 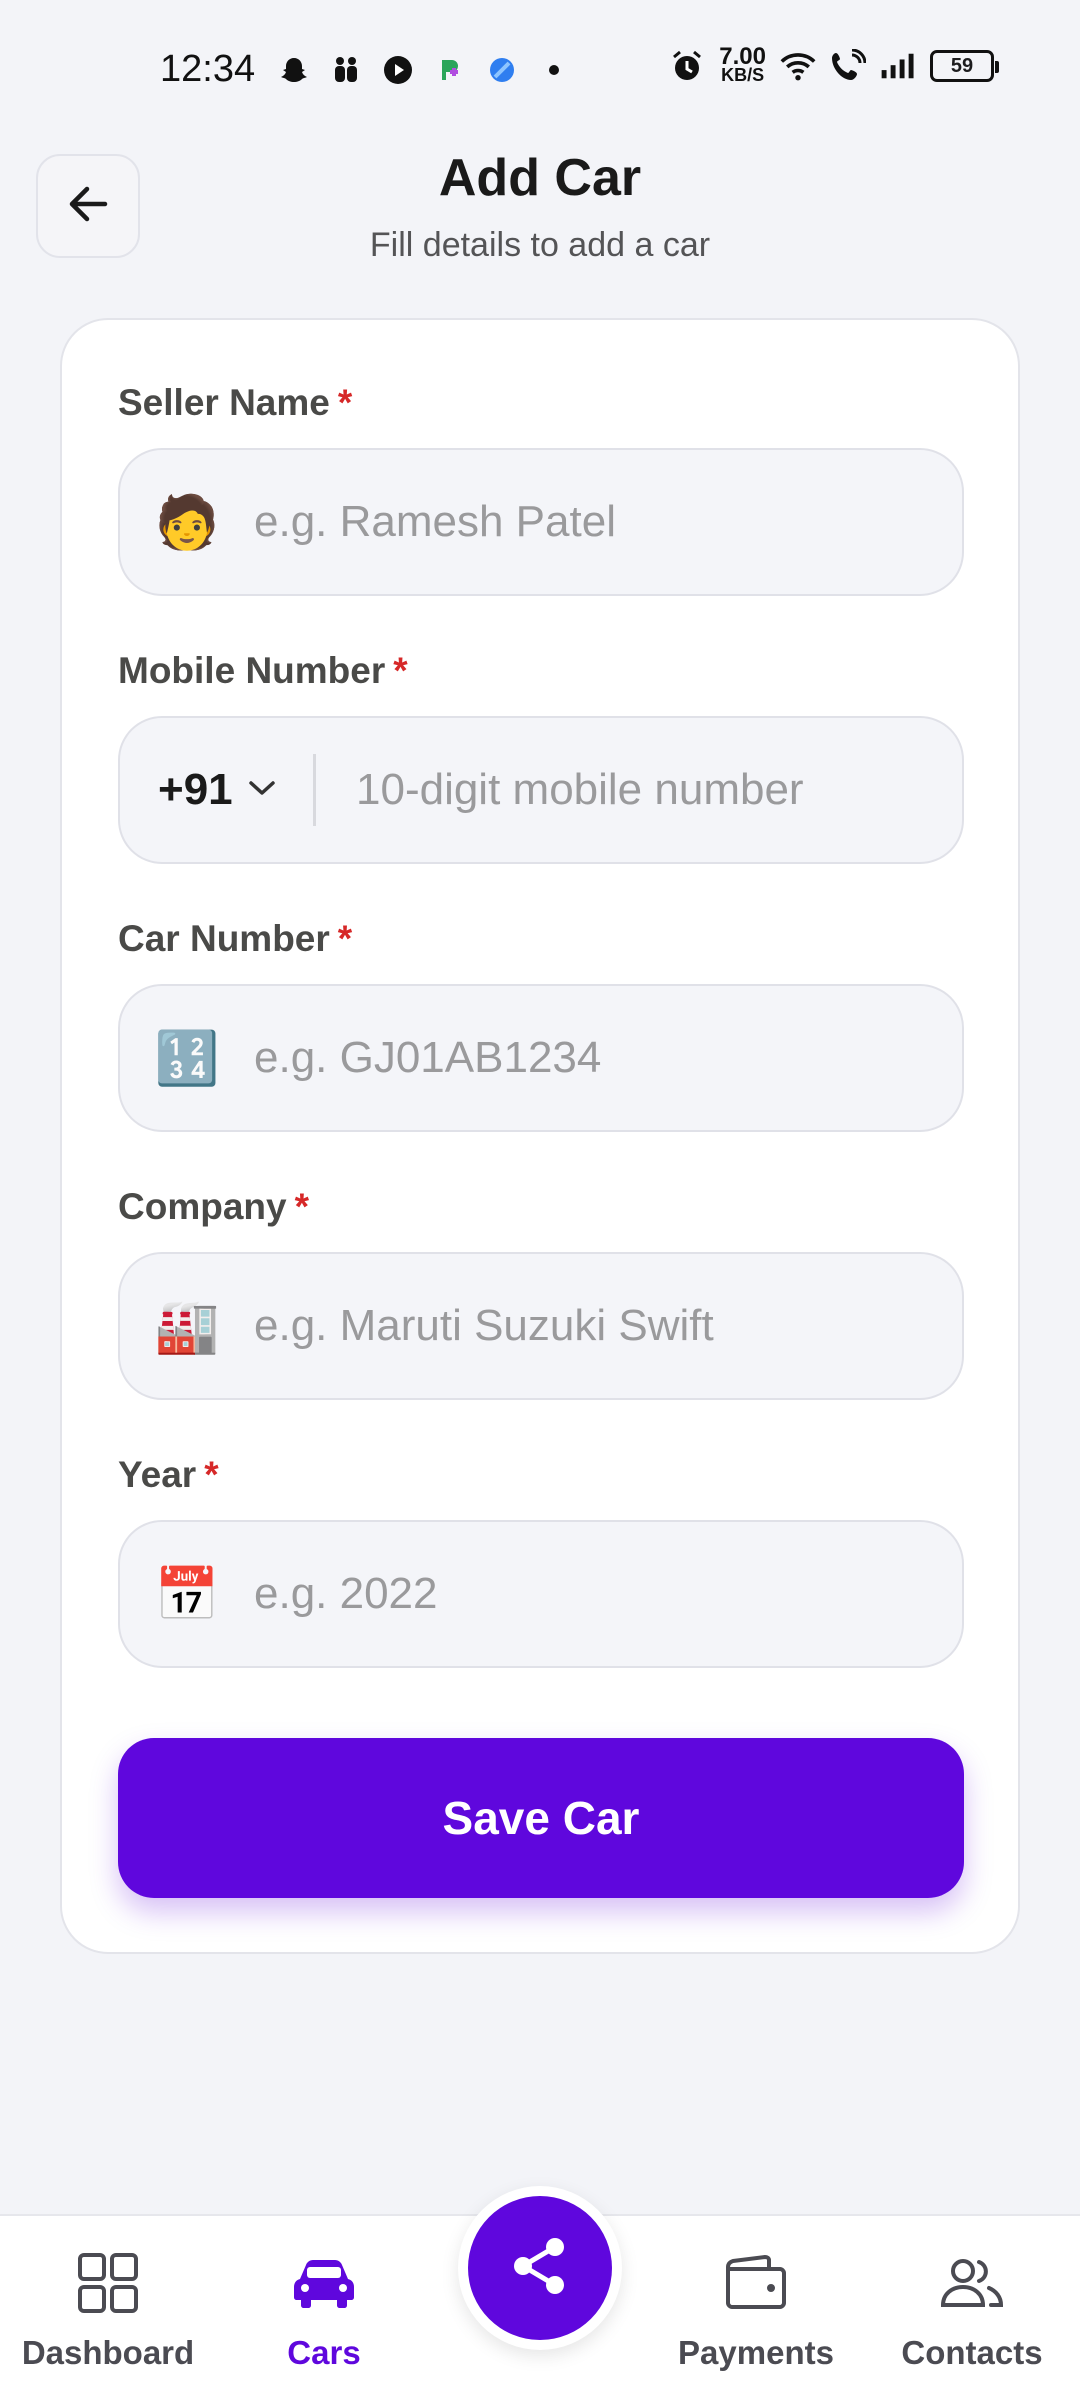 I want to click on net-speed-unit: KB/S, so click(x=743, y=75).